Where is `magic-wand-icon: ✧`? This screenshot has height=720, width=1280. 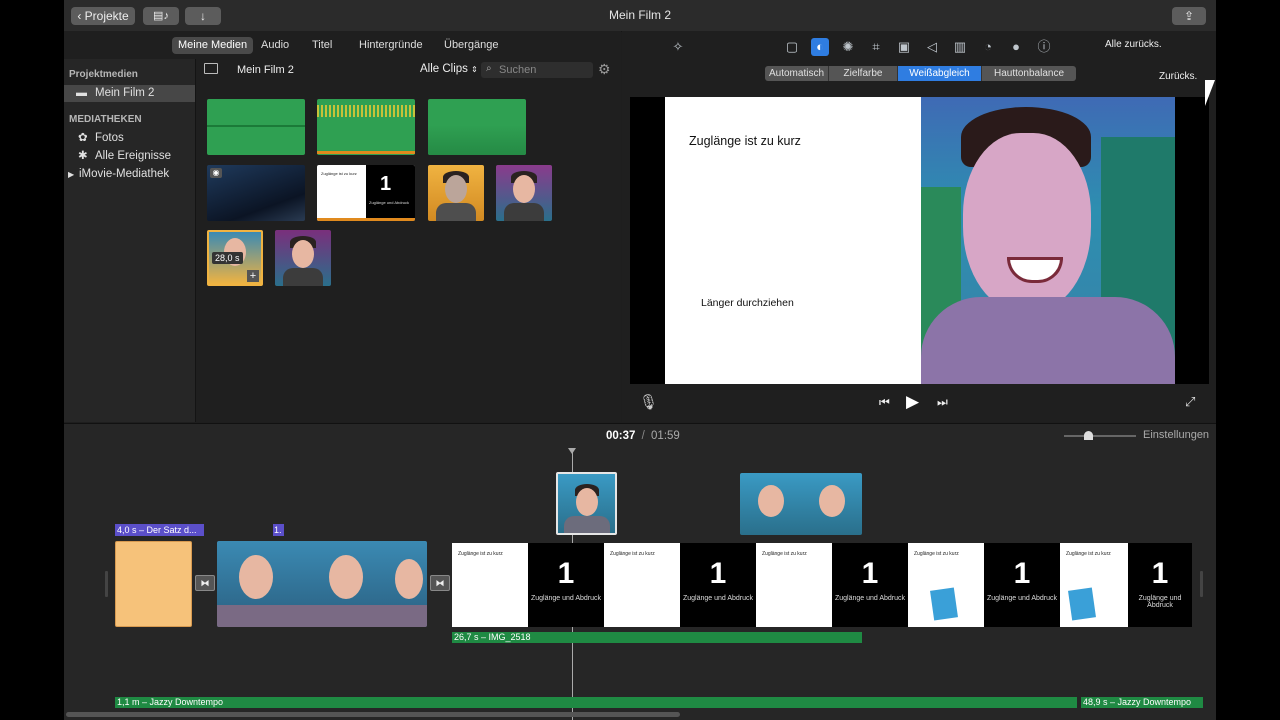 magic-wand-icon: ✧ is located at coordinates (678, 47).